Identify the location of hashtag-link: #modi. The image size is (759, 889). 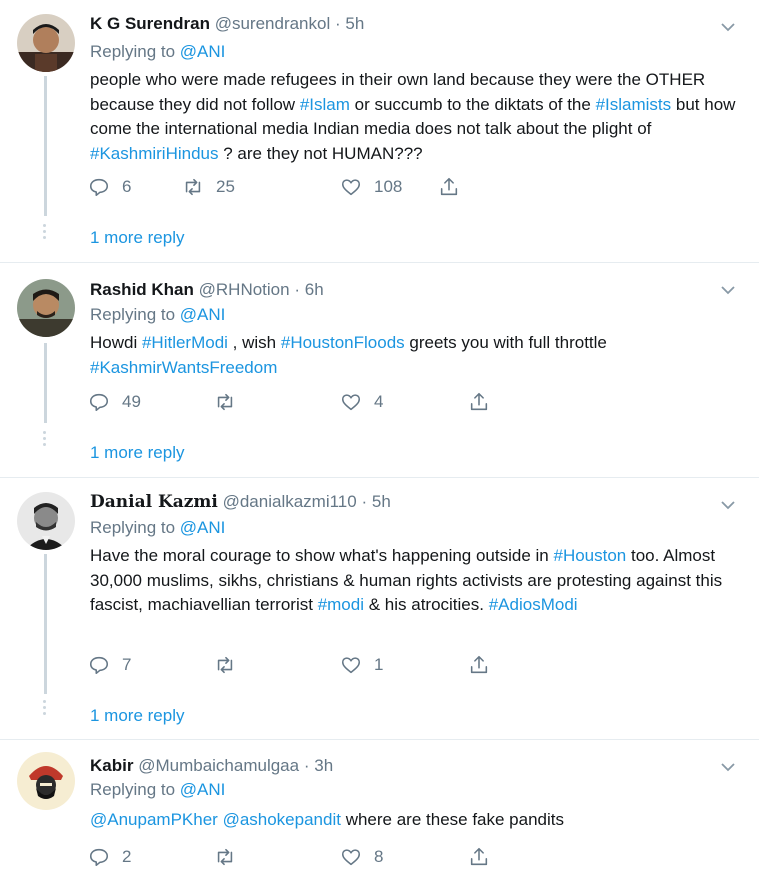
(341, 604).